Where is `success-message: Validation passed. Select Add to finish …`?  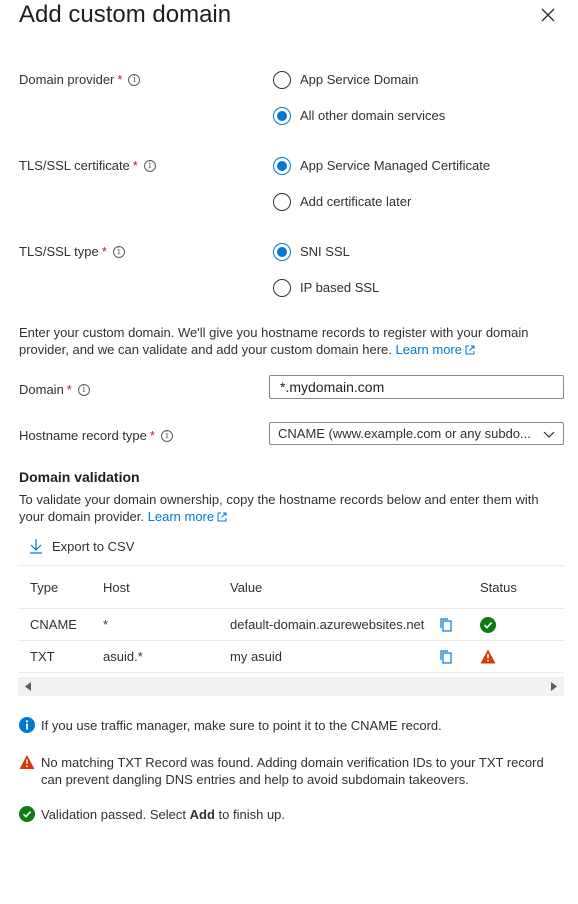
success-message: Validation passed. Select Add to finish … is located at coordinates (291, 814).